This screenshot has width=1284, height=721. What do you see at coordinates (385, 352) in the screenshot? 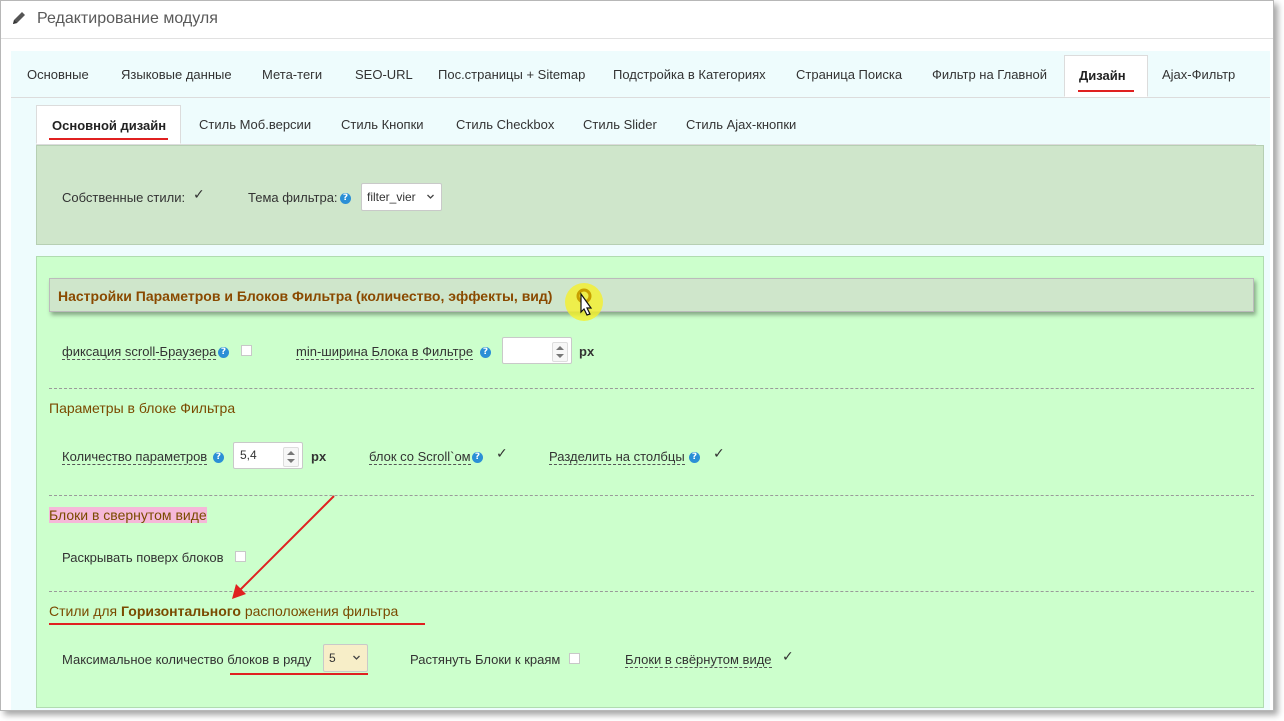
I see `min-width-label: min-ширина Блока в Фильтре` at bounding box center [385, 352].